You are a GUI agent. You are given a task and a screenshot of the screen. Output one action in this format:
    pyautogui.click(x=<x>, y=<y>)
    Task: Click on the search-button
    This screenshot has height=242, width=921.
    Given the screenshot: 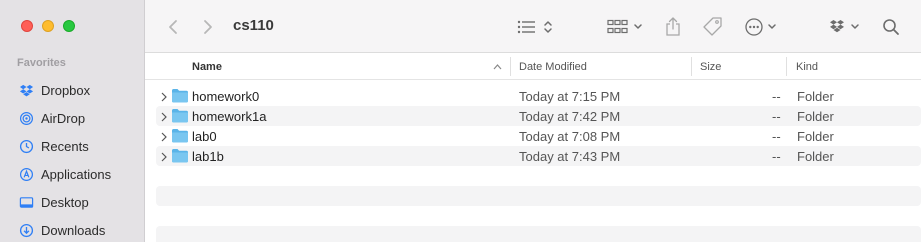 What is the action you would take?
    pyautogui.click(x=891, y=27)
    